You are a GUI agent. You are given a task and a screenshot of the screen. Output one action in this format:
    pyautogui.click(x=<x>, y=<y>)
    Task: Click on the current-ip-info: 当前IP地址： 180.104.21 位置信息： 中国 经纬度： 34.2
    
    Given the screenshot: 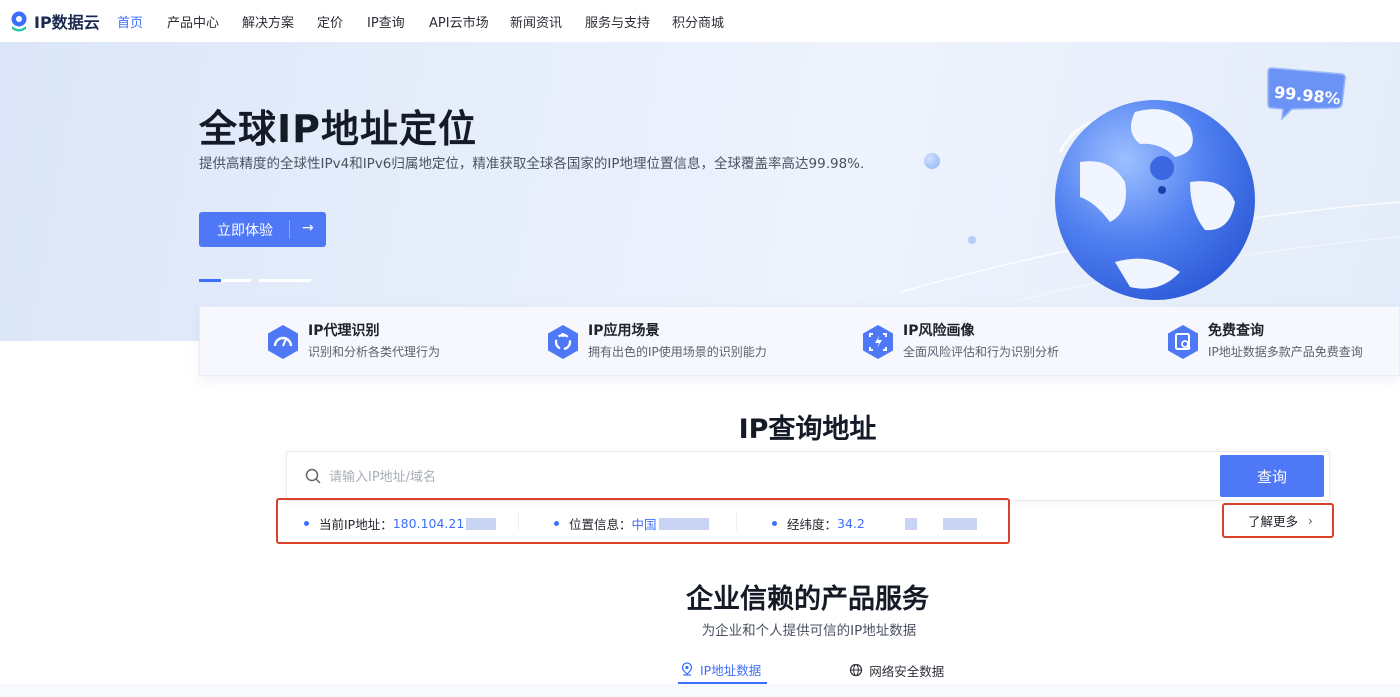 What is the action you would take?
    pyautogui.click(x=643, y=521)
    